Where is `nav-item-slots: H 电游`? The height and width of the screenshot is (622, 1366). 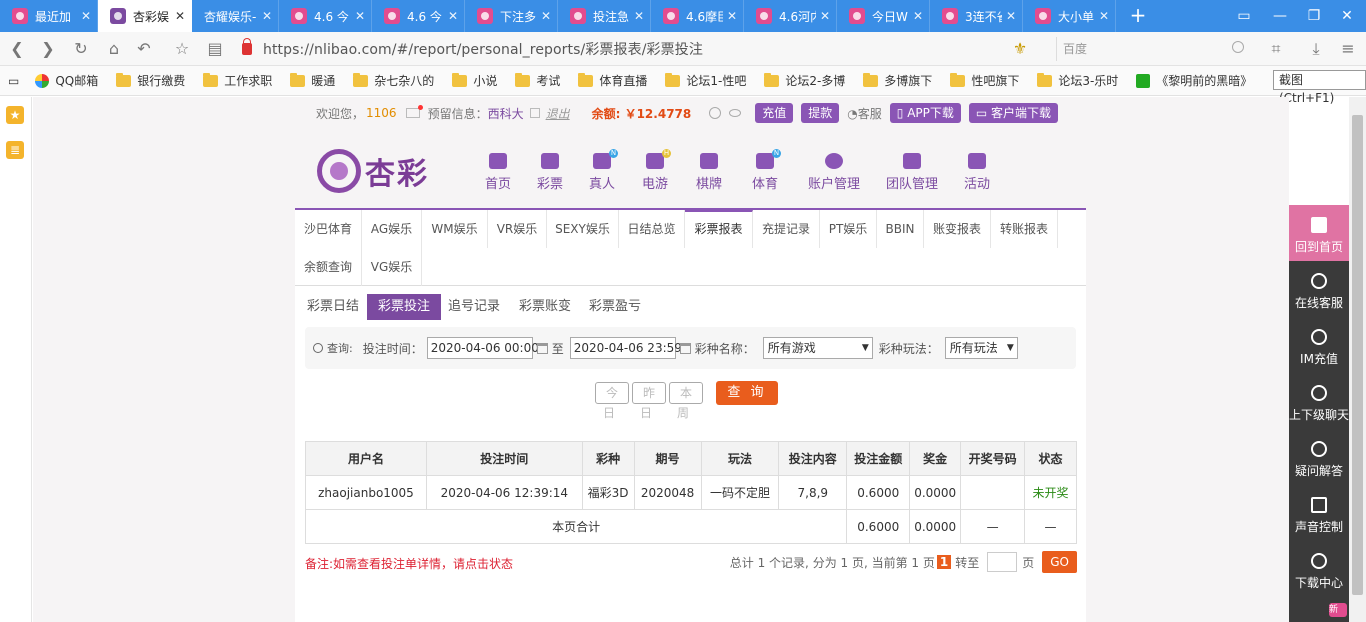 nav-item-slots: H 电游 is located at coordinates (655, 170).